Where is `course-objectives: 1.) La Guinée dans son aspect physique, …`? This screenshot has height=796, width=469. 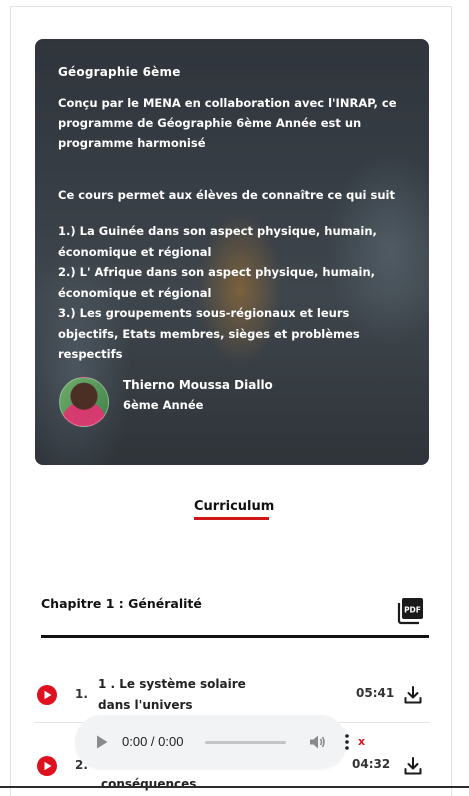 course-objectives: 1.) La Guinée dans son aspect physique, … is located at coordinates (233, 293).